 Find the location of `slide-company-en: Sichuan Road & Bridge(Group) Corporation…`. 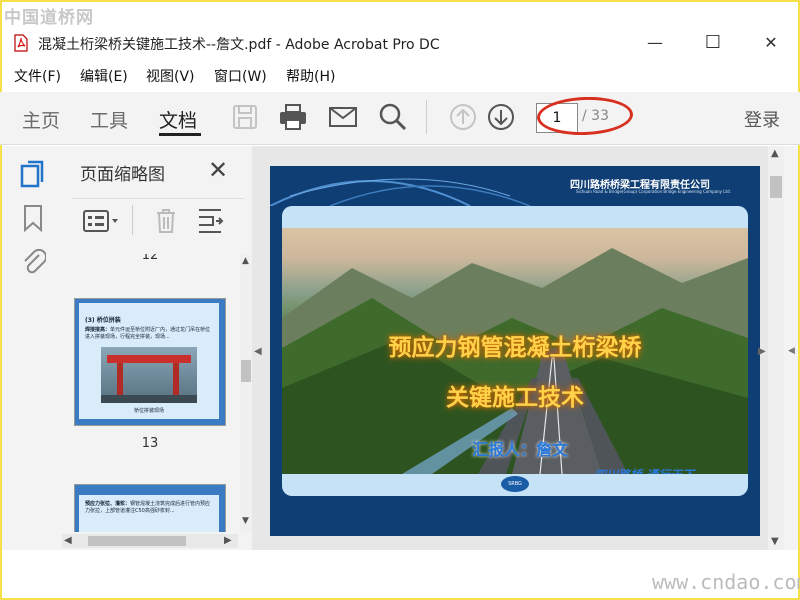

slide-company-en: Sichuan Road & Bridge(Group) Corporation… is located at coordinates (653, 191).